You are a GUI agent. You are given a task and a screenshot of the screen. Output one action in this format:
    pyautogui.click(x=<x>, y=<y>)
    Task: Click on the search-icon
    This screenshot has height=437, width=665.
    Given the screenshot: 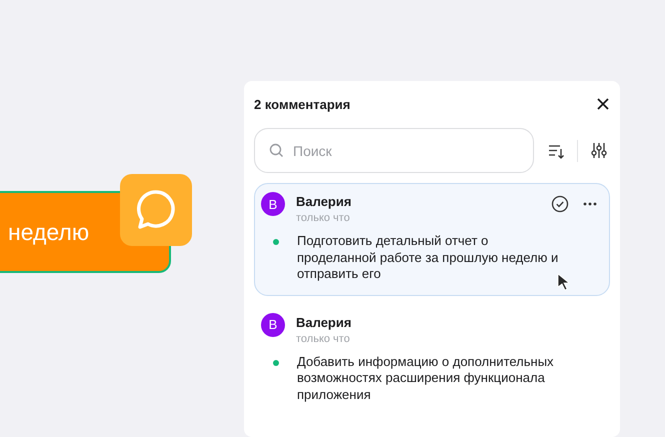 What is the action you would take?
    pyautogui.click(x=276, y=150)
    